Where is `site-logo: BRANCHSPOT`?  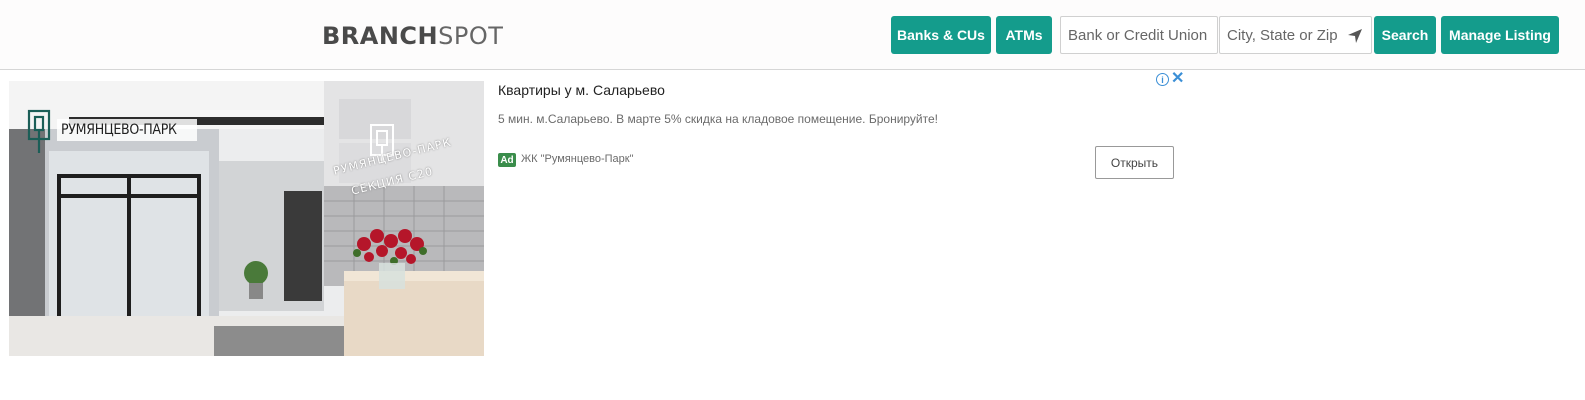 site-logo: BRANCHSPOT is located at coordinates (412, 36).